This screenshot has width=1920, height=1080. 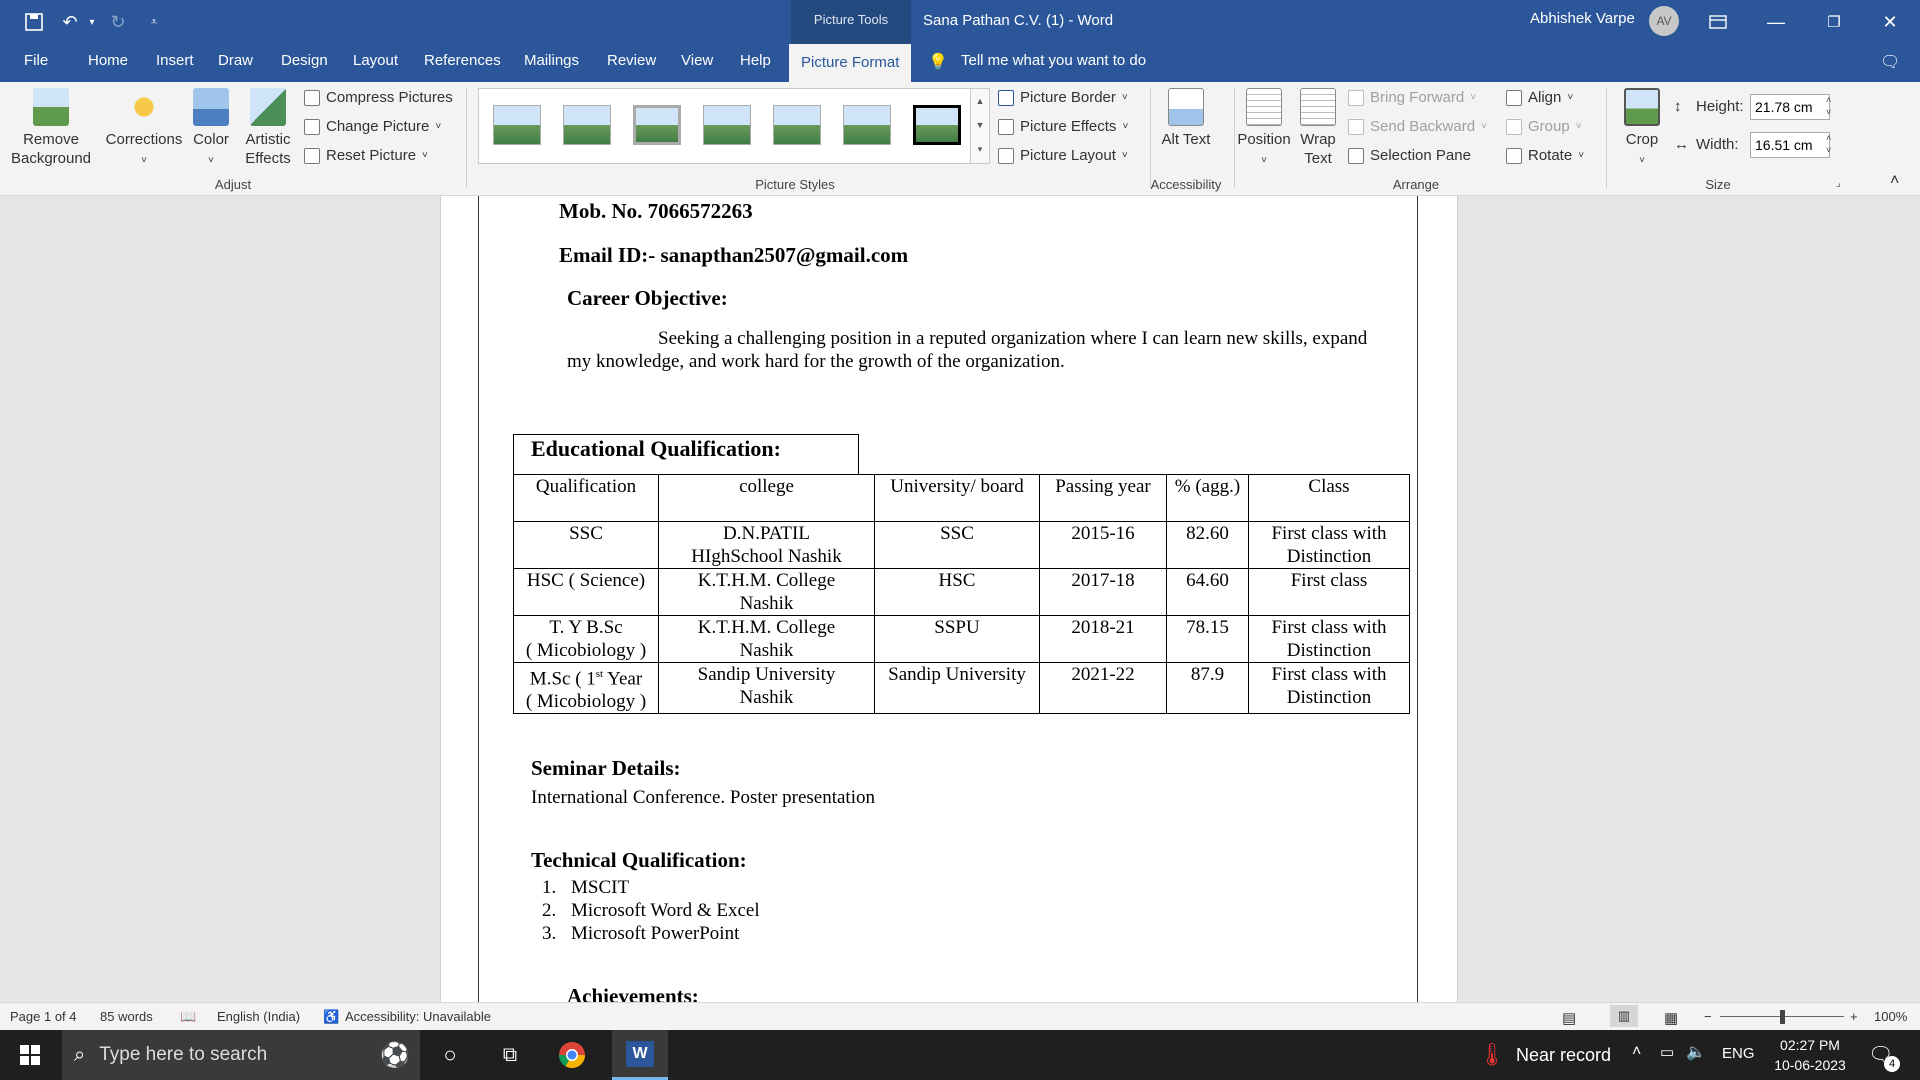 I want to click on reset-picture-button: Reset Picture ˅, so click(x=366, y=155).